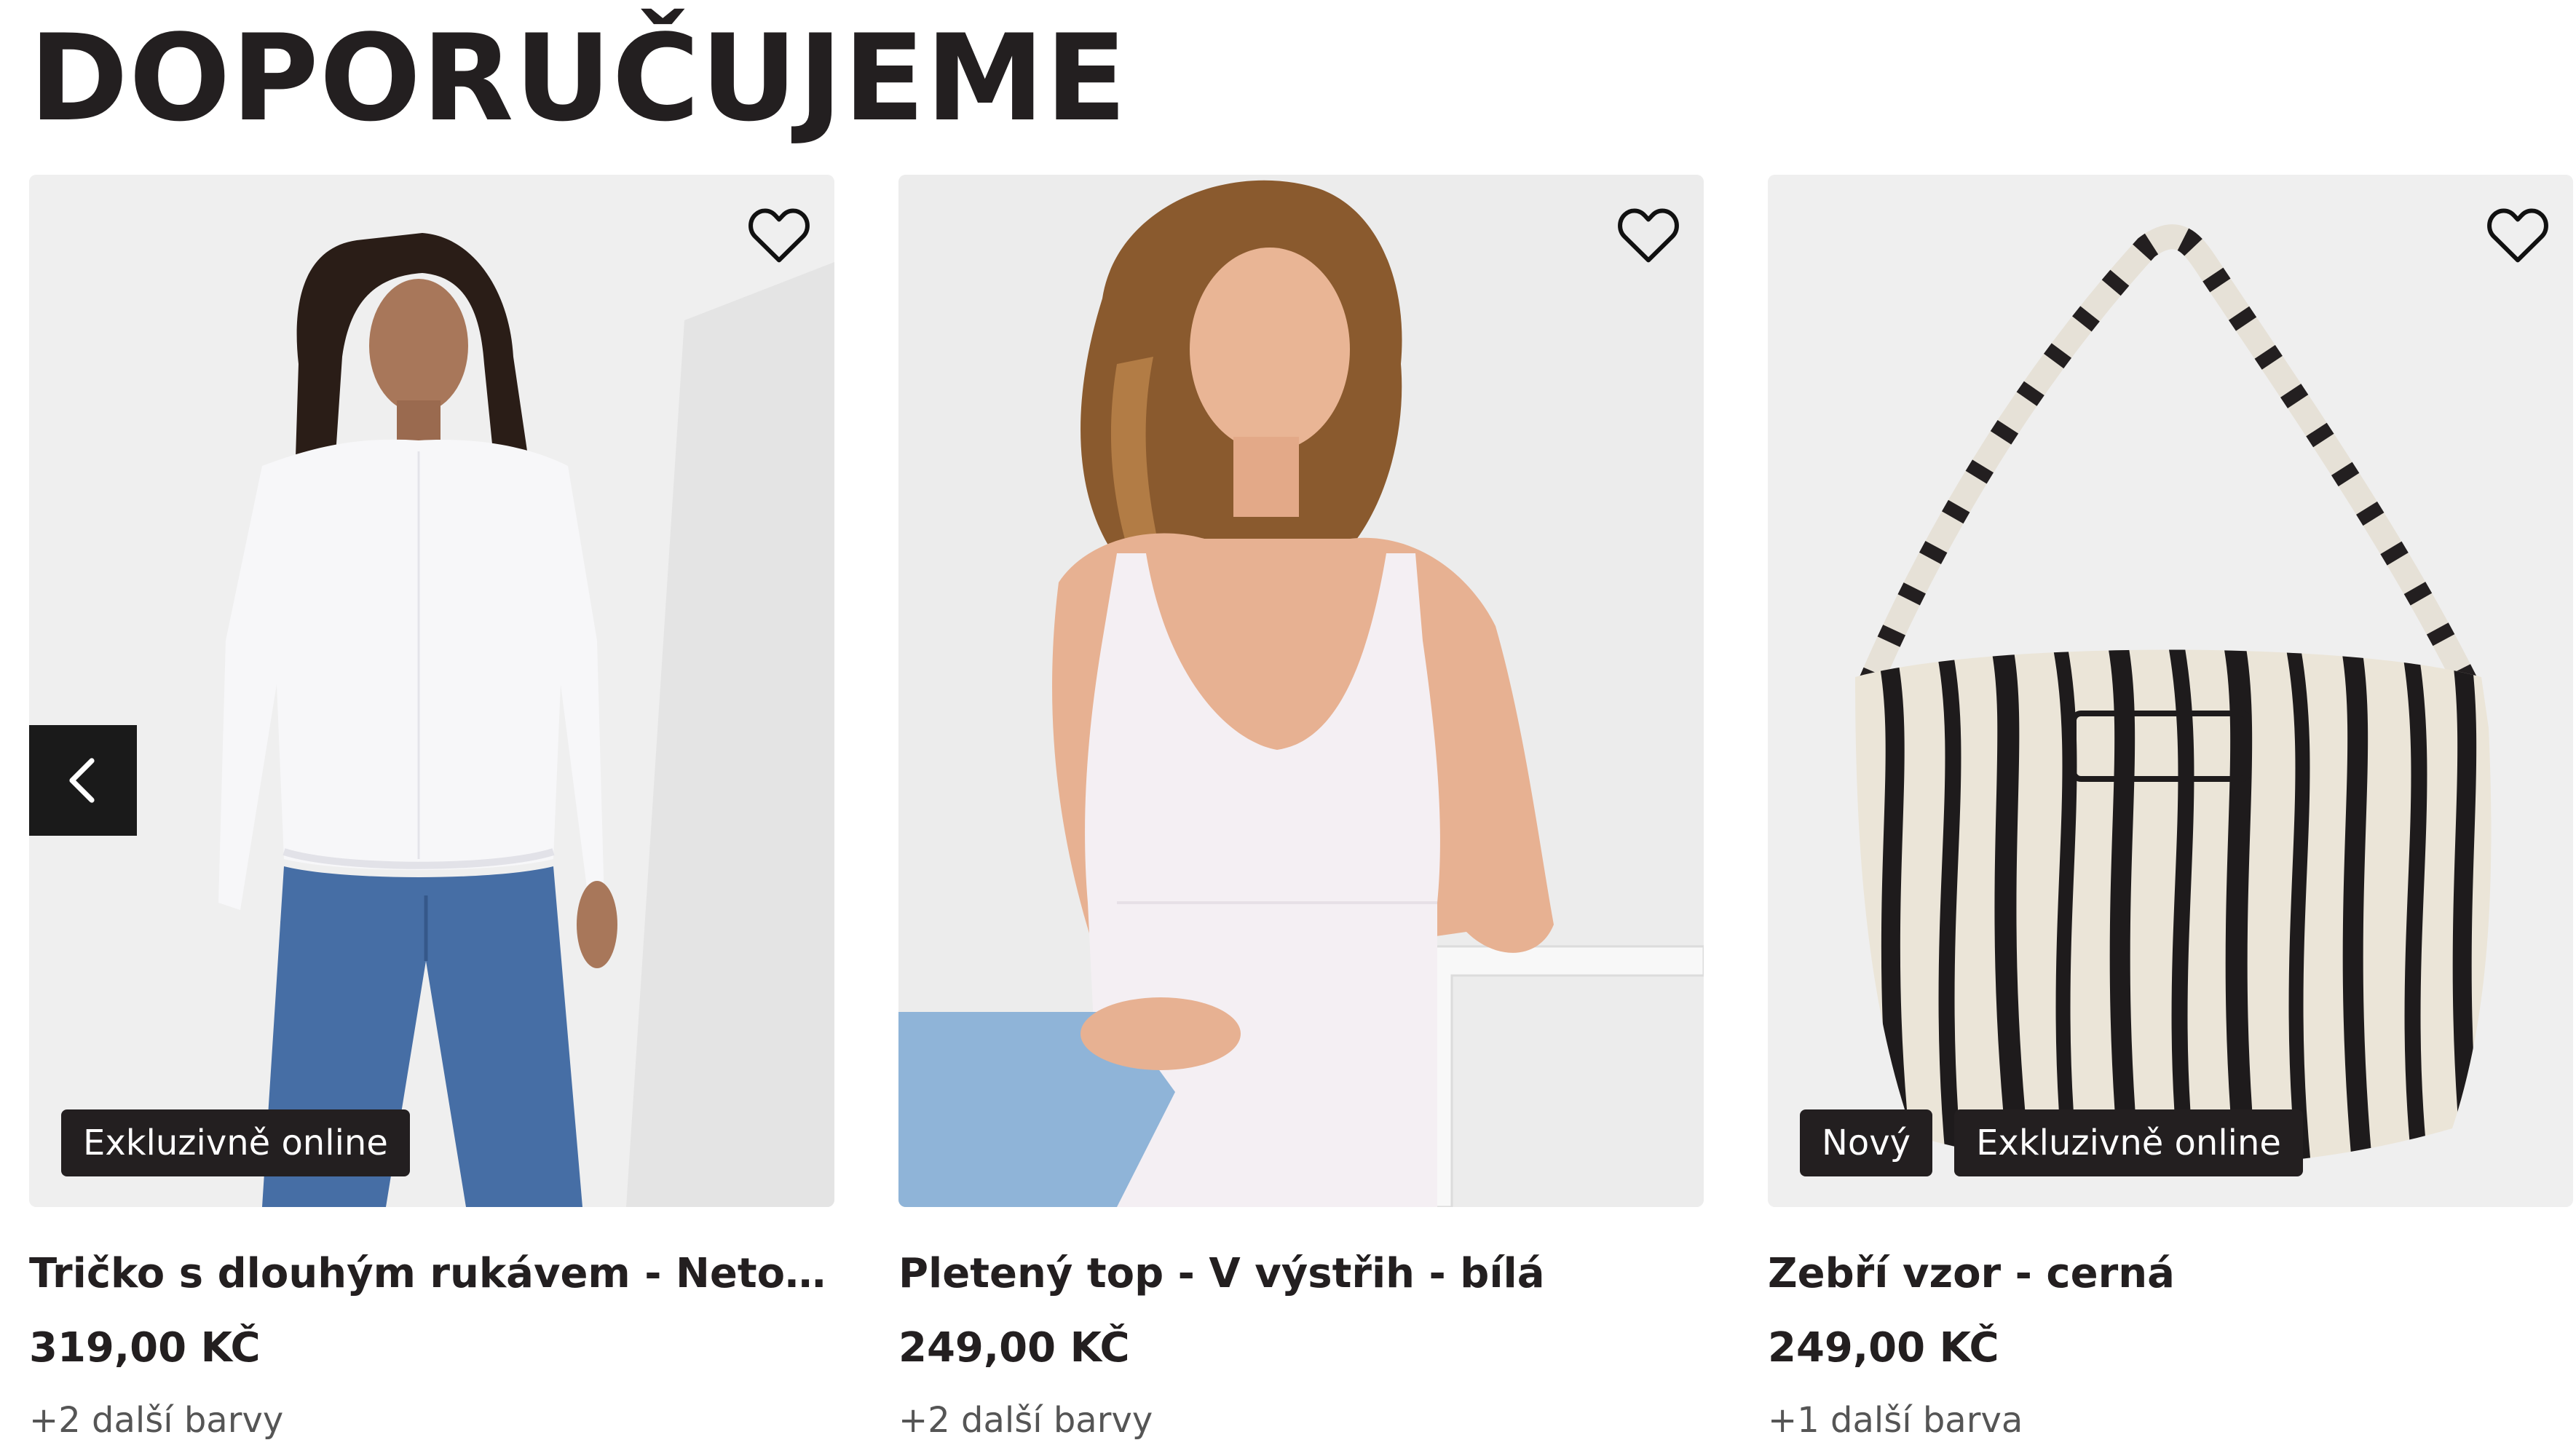  What do you see at coordinates (2170, 1274) in the screenshot?
I see `product-name: Zebří vzor - cerná` at bounding box center [2170, 1274].